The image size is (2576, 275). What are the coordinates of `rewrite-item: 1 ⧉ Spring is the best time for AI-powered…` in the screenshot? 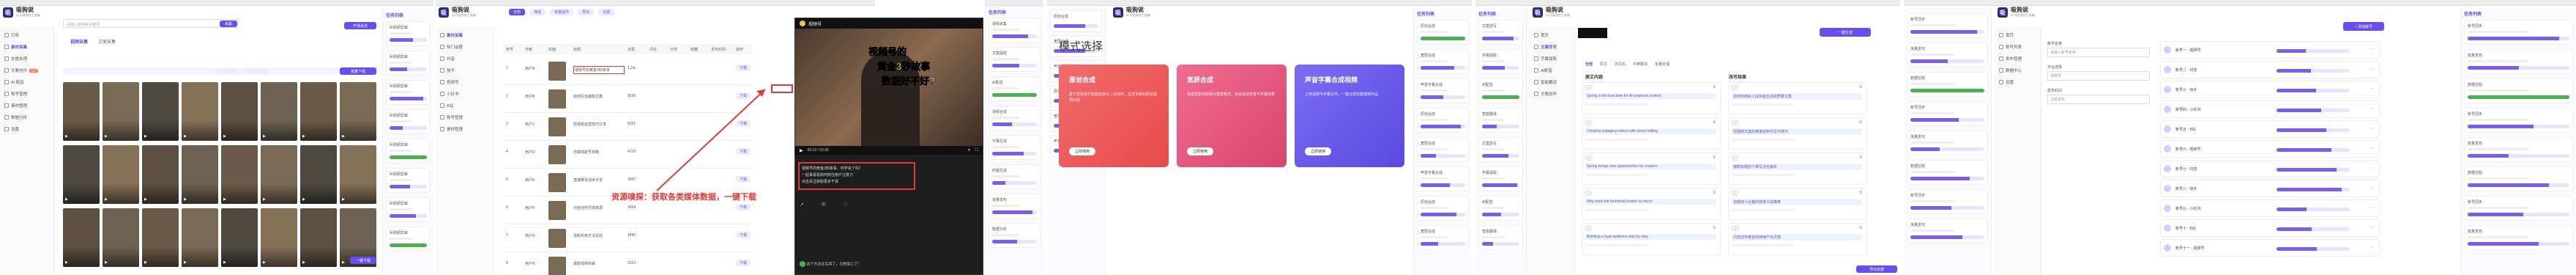 It's located at (1651, 98).